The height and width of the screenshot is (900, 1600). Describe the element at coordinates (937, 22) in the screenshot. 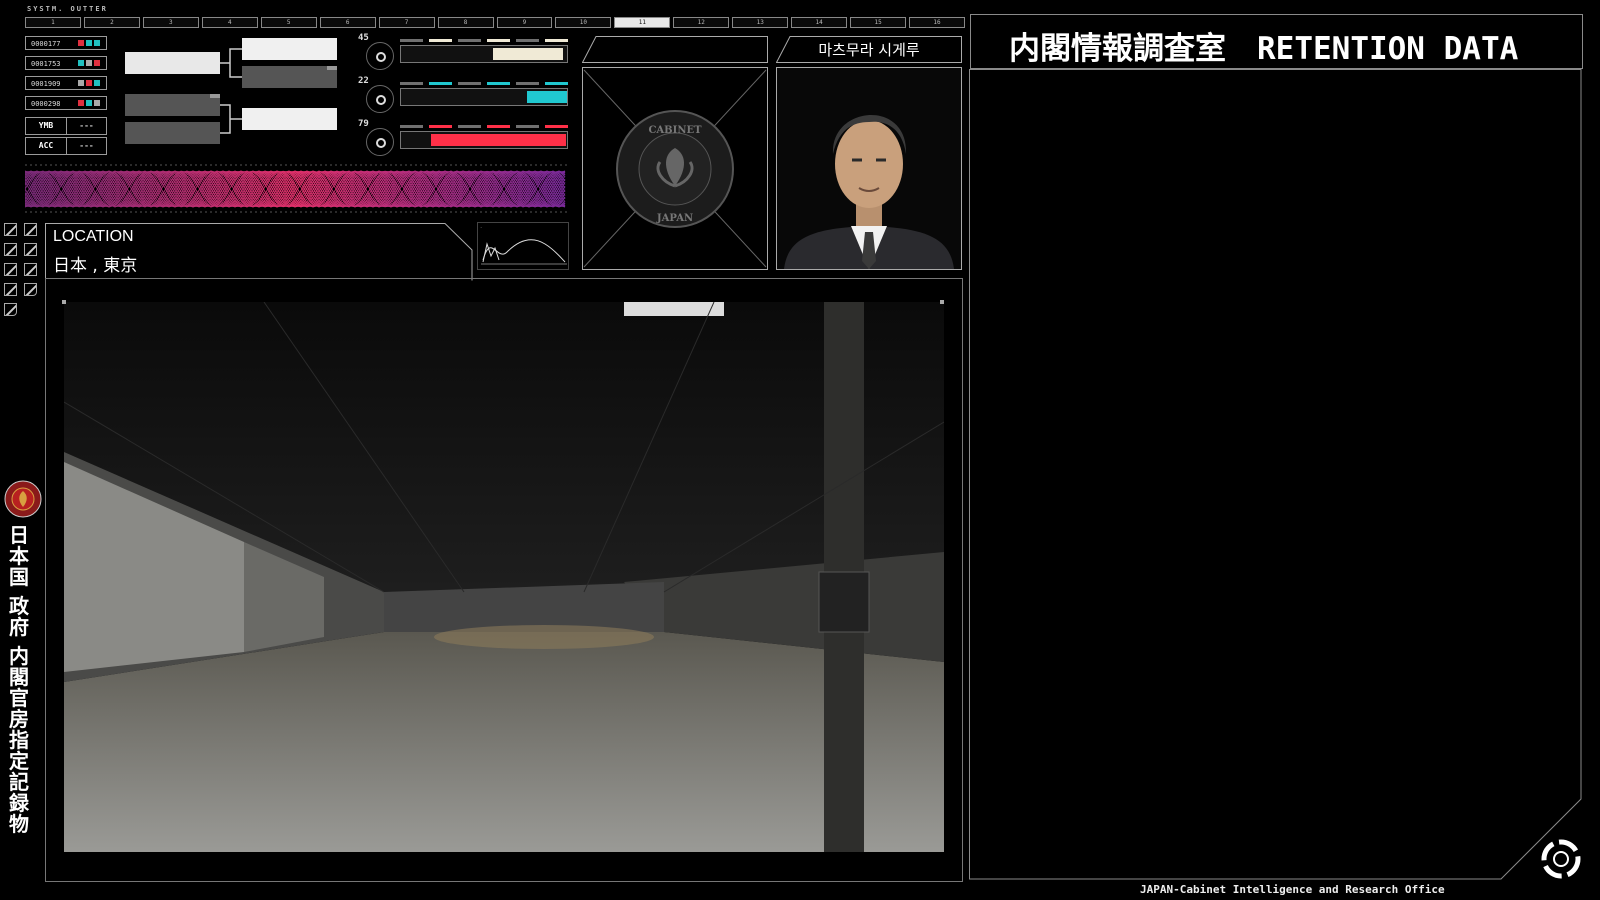

I see `segment-tab: 16` at that location.